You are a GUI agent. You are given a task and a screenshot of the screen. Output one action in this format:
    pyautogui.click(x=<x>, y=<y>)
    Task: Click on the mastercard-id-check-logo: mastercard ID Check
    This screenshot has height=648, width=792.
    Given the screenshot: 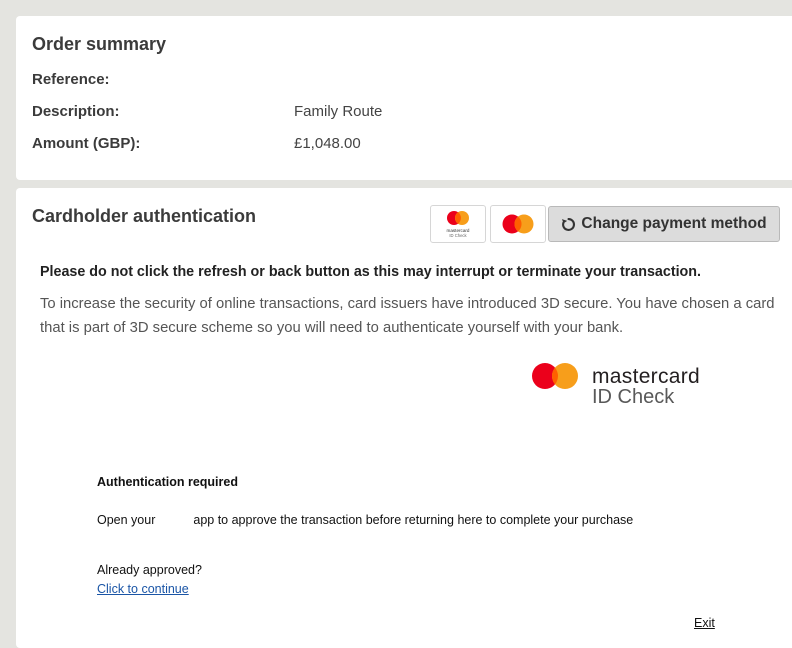 What is the action you would take?
    pyautogui.click(x=624, y=386)
    